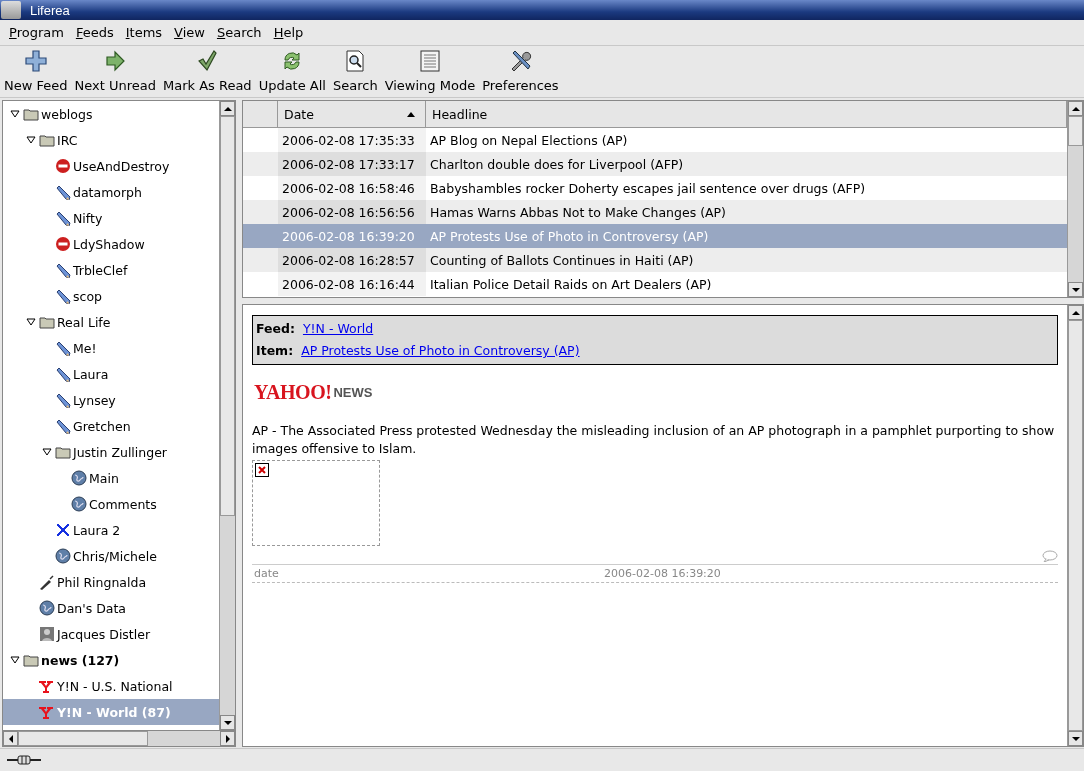  I want to click on menu-item: Program, so click(36, 32).